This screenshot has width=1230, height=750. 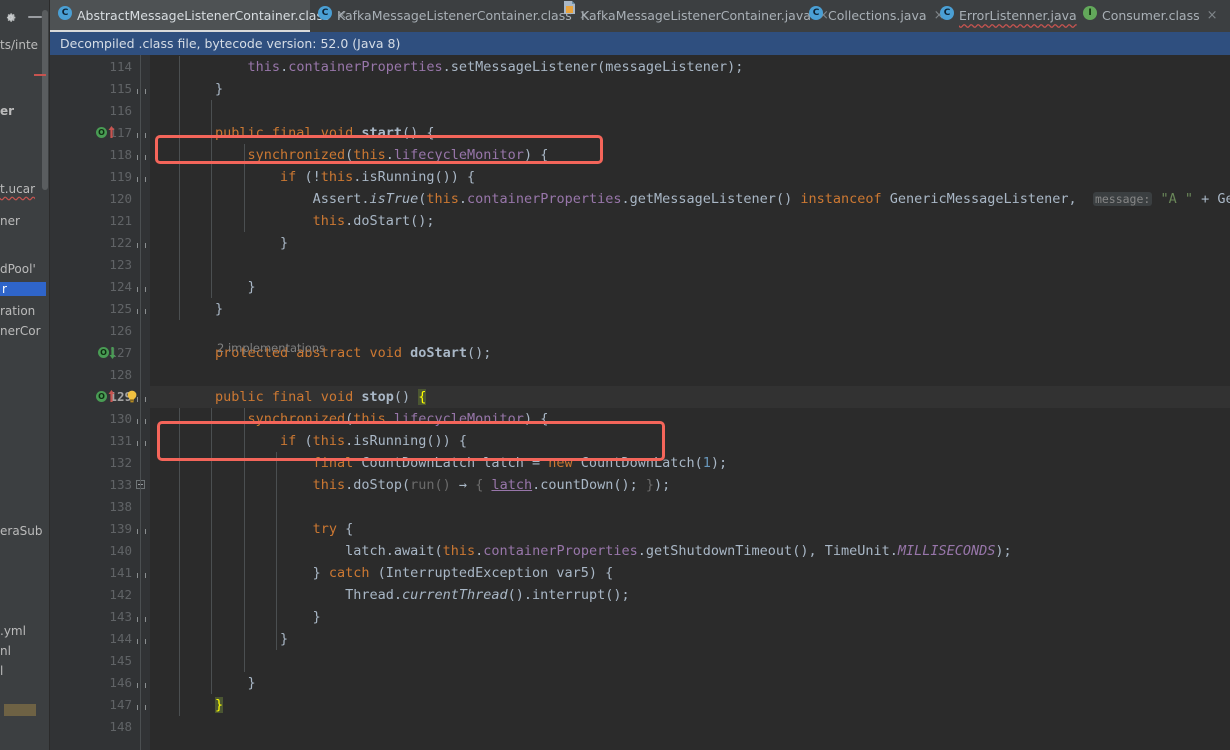 What do you see at coordinates (120, 66) in the screenshot?
I see `line-number: 114` at bounding box center [120, 66].